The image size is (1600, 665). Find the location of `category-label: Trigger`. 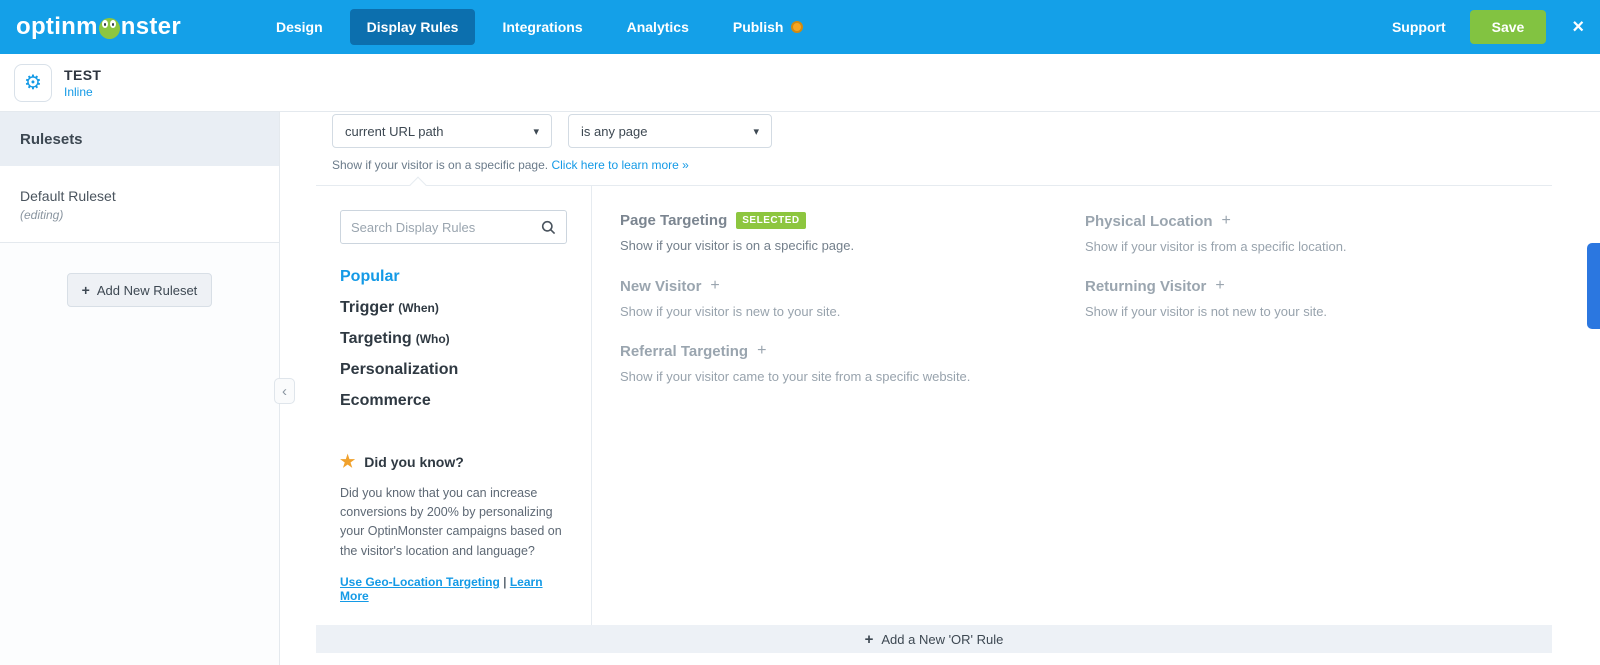

category-label: Trigger is located at coordinates (367, 307).